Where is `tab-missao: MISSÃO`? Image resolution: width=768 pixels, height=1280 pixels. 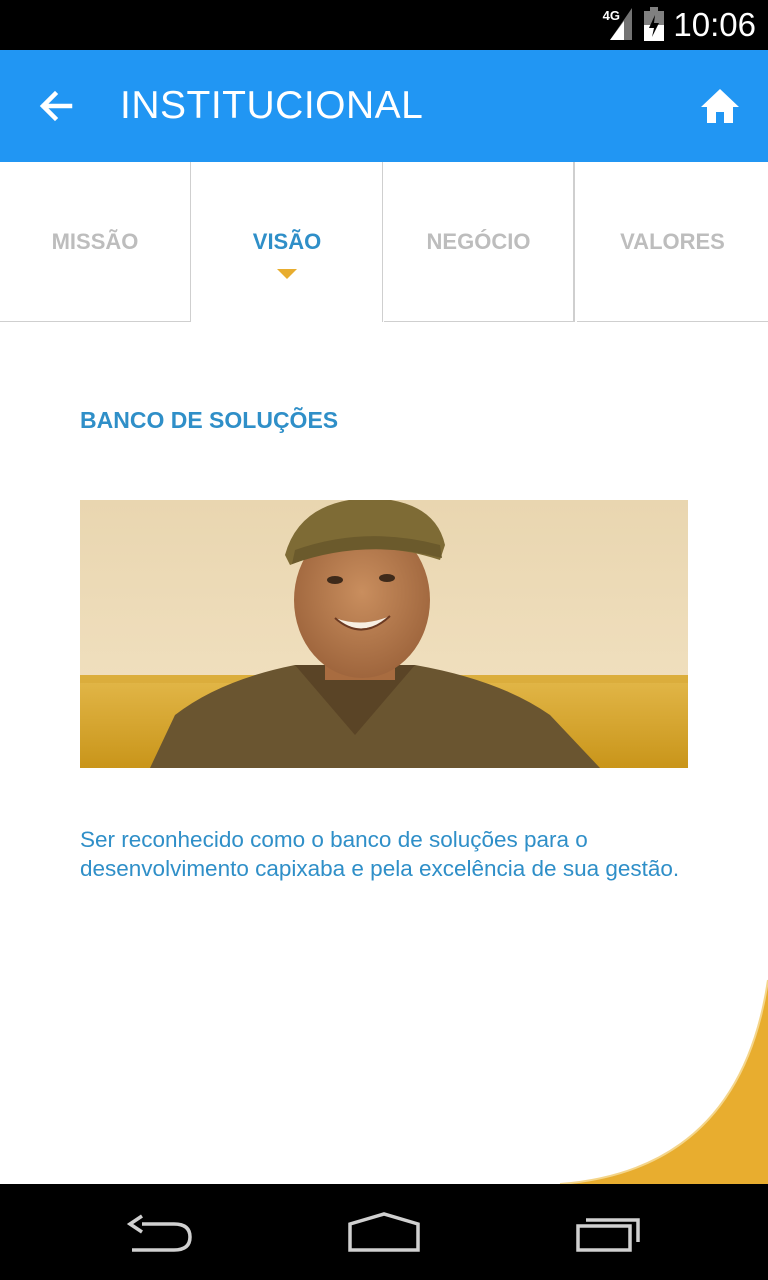 tab-missao: MISSÃO is located at coordinates (95, 242).